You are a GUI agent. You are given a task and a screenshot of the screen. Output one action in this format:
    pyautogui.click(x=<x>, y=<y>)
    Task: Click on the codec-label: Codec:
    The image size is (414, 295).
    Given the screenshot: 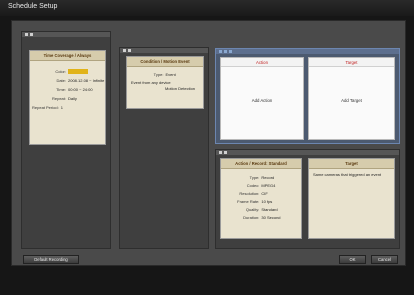 What is the action you would take?
    pyautogui.click(x=253, y=185)
    